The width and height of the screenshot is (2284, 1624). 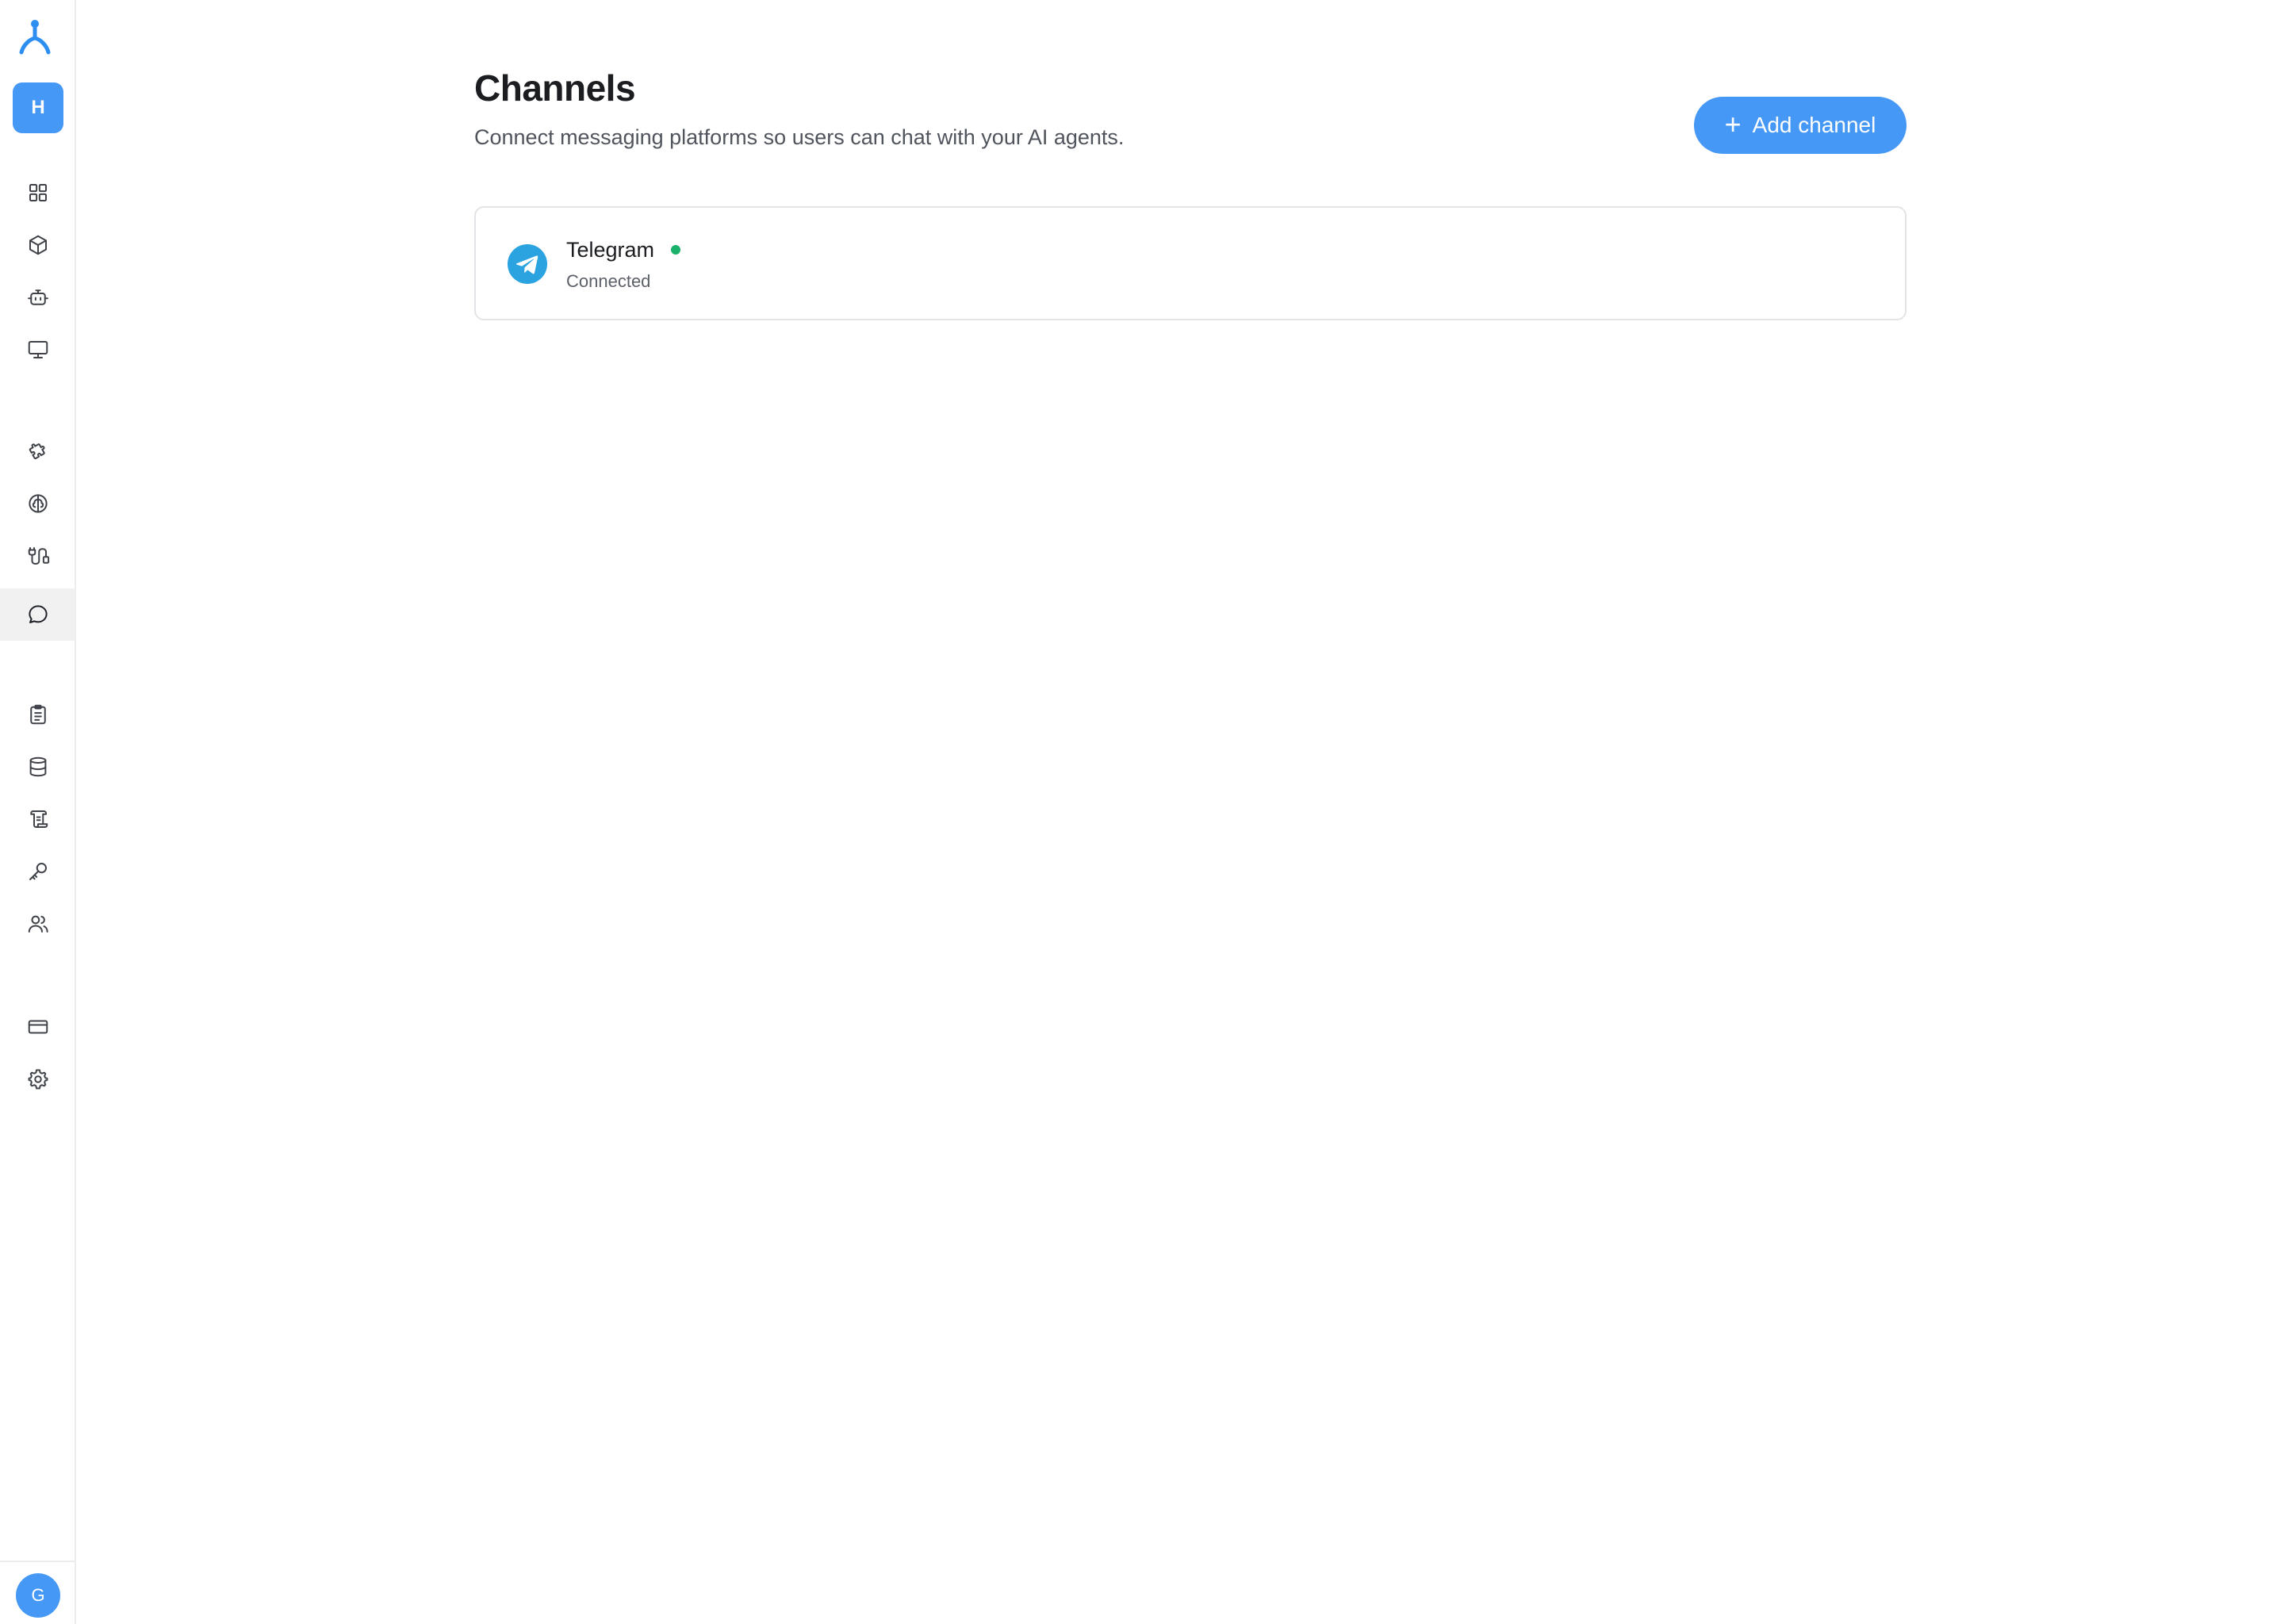 What do you see at coordinates (1814, 125) in the screenshot?
I see `add-channel-label: Add channel` at bounding box center [1814, 125].